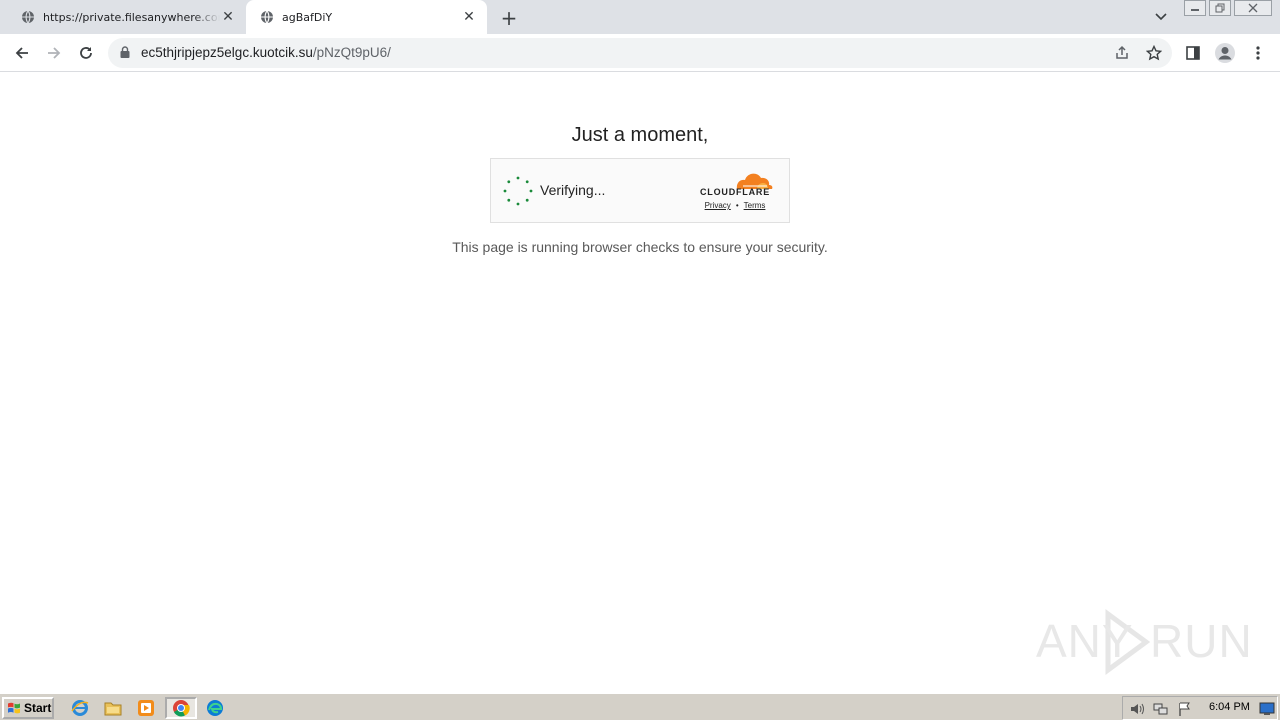 This screenshot has height=720, width=1280. I want to click on url-host: ec5thjripjepz5elgc.kuotcik.su, so click(227, 52).